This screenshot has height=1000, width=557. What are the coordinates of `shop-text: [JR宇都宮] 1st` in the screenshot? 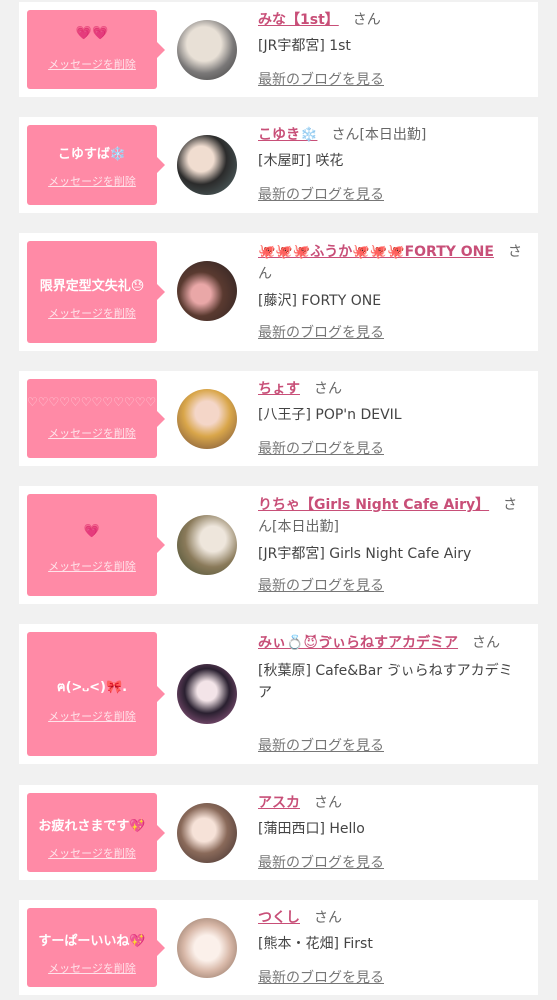 It's located at (304, 46).